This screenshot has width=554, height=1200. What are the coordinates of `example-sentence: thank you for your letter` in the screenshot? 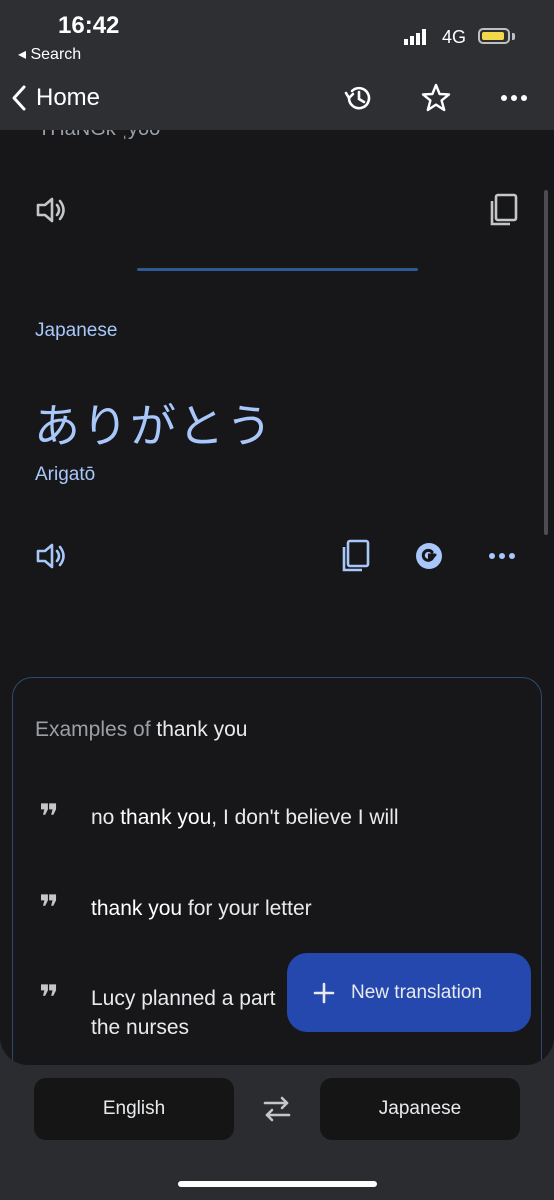 It's located at (201, 908).